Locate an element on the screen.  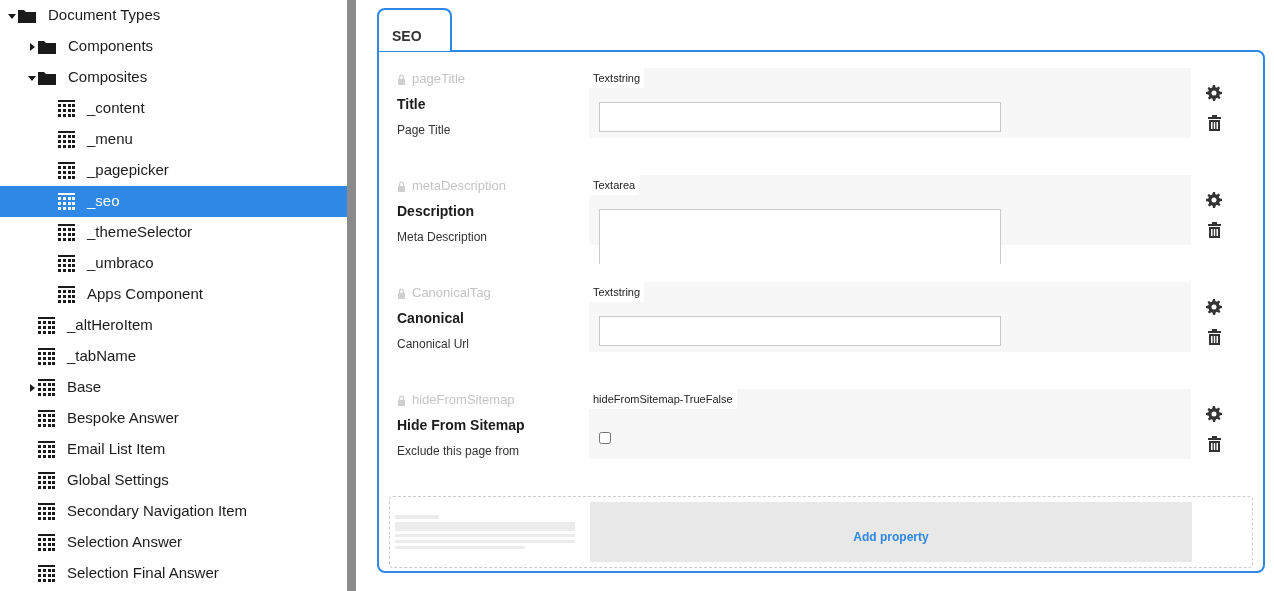
tree-item: _content is located at coordinates (173, 108).